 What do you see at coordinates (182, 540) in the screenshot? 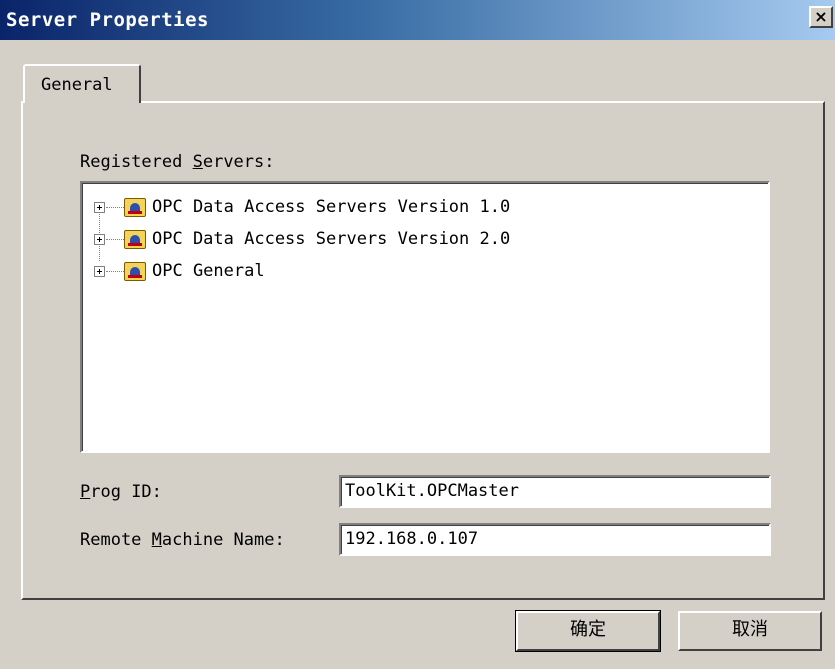
I see `remote-machine-name-label: Remote Machine Name:` at bounding box center [182, 540].